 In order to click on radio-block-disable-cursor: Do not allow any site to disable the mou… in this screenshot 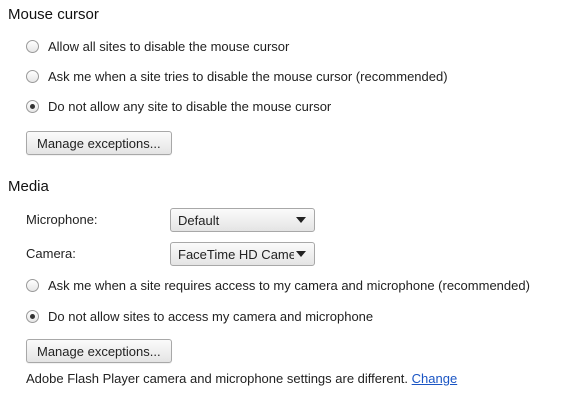, I will do `click(178, 106)`.